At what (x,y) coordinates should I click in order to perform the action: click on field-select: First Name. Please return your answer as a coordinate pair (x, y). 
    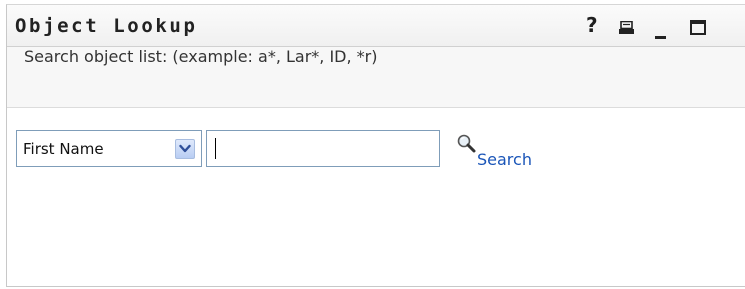
    Looking at the image, I should click on (109, 148).